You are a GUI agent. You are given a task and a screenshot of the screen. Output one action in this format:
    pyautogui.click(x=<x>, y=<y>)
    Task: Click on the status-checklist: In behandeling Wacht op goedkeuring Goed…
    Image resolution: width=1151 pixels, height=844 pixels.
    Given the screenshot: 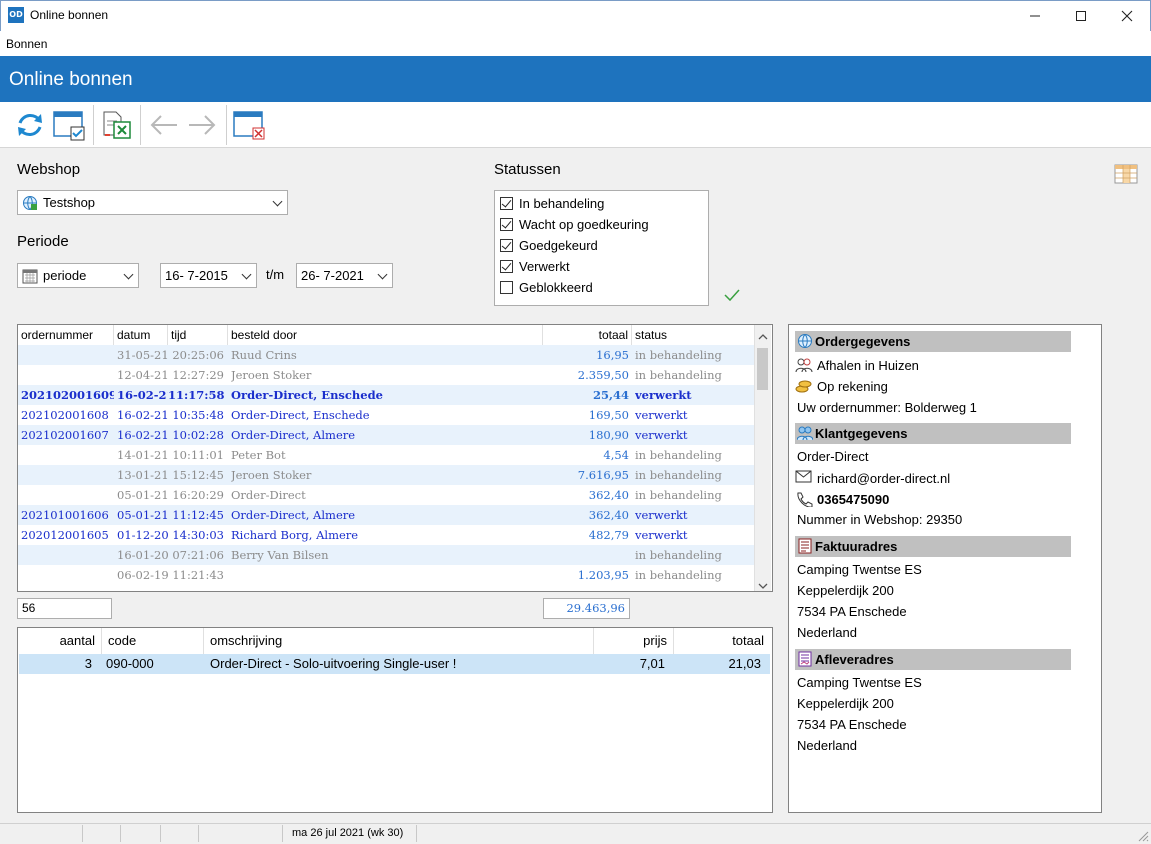 What is the action you would take?
    pyautogui.click(x=601, y=248)
    